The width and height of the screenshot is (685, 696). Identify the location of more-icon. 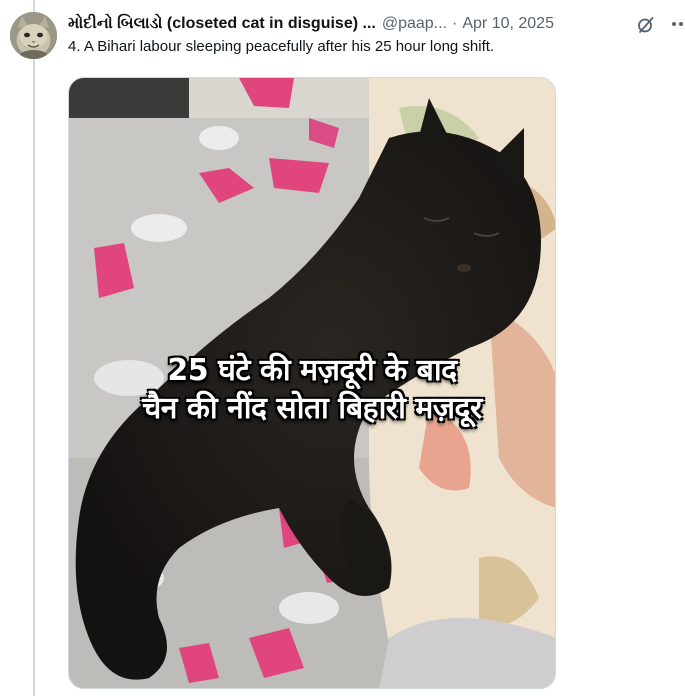
(677, 24).